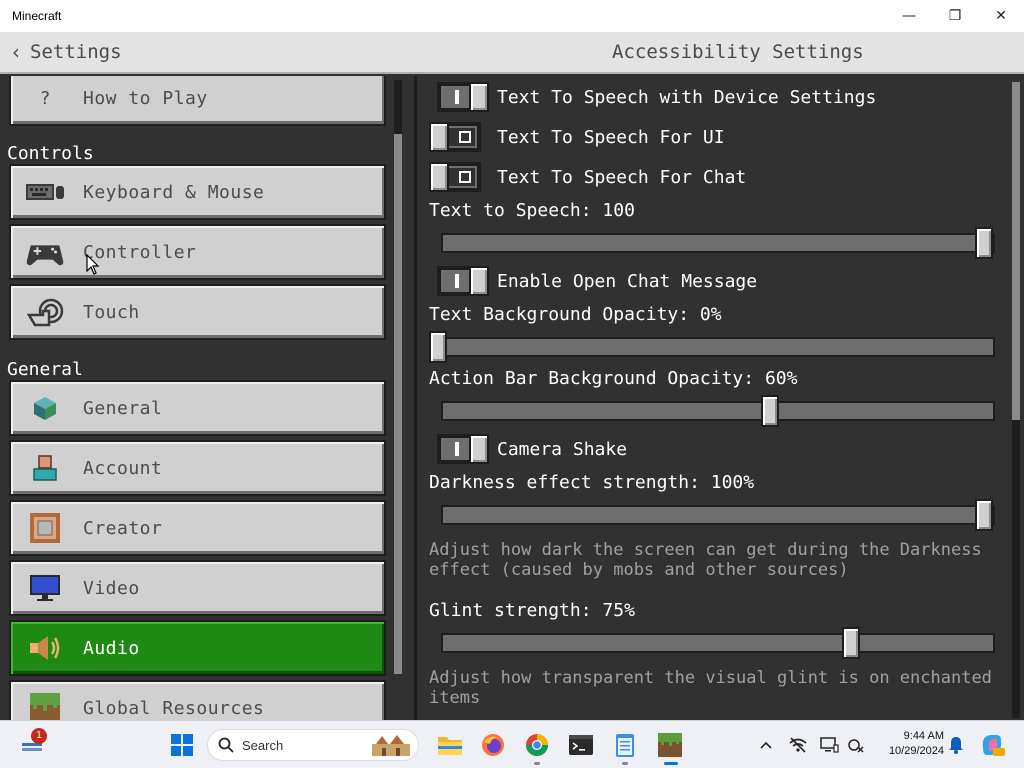  Describe the element at coordinates (465, 177) in the screenshot. I see `toggle-off-mark` at that location.